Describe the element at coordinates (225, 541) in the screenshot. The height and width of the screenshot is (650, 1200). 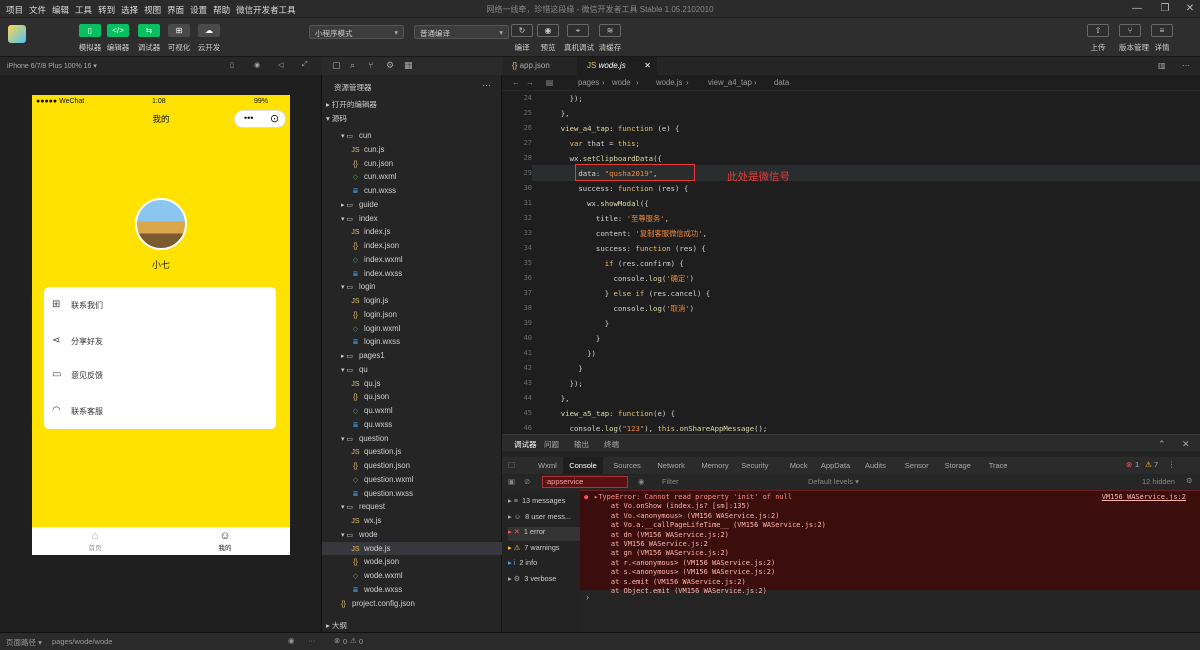
I see `tab-mine: ☺ 我的` at that location.